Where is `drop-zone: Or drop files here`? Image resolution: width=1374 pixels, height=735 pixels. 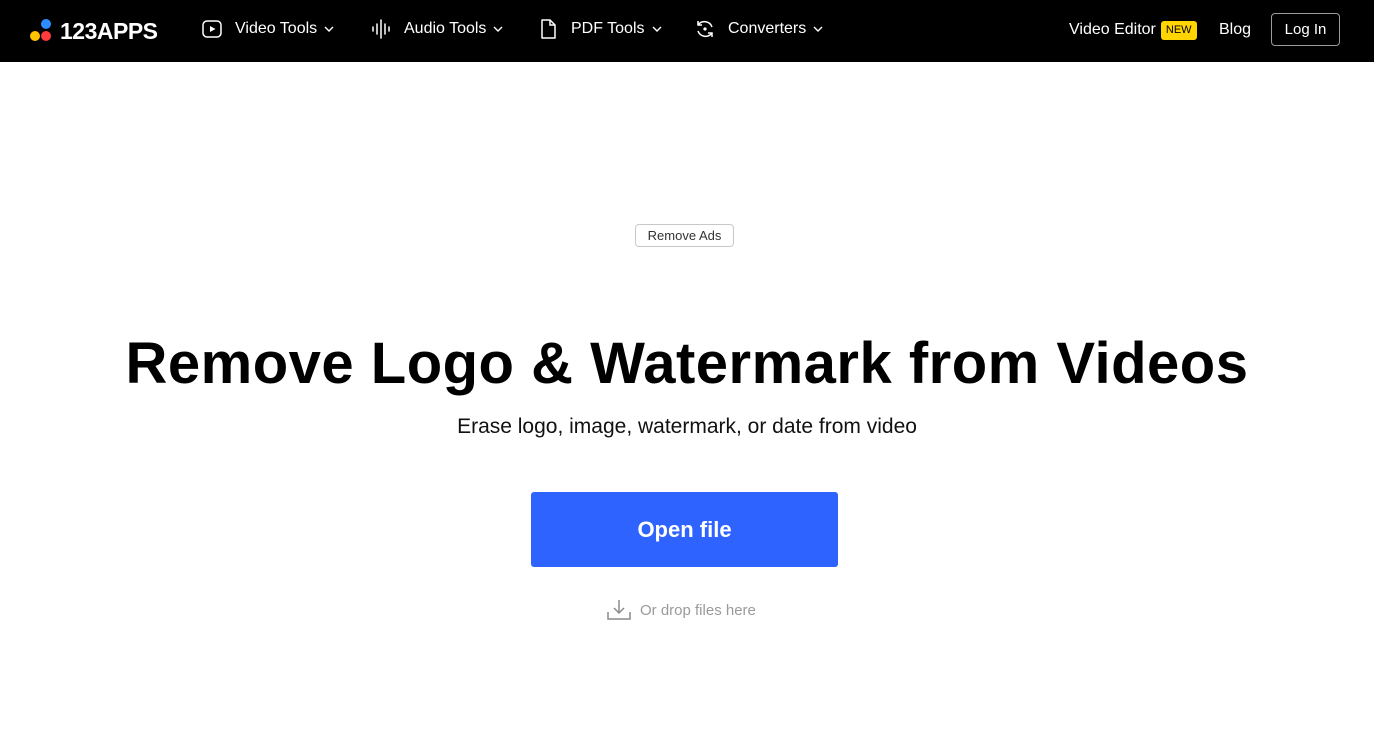 drop-zone: Or drop files here is located at coordinates (681, 610).